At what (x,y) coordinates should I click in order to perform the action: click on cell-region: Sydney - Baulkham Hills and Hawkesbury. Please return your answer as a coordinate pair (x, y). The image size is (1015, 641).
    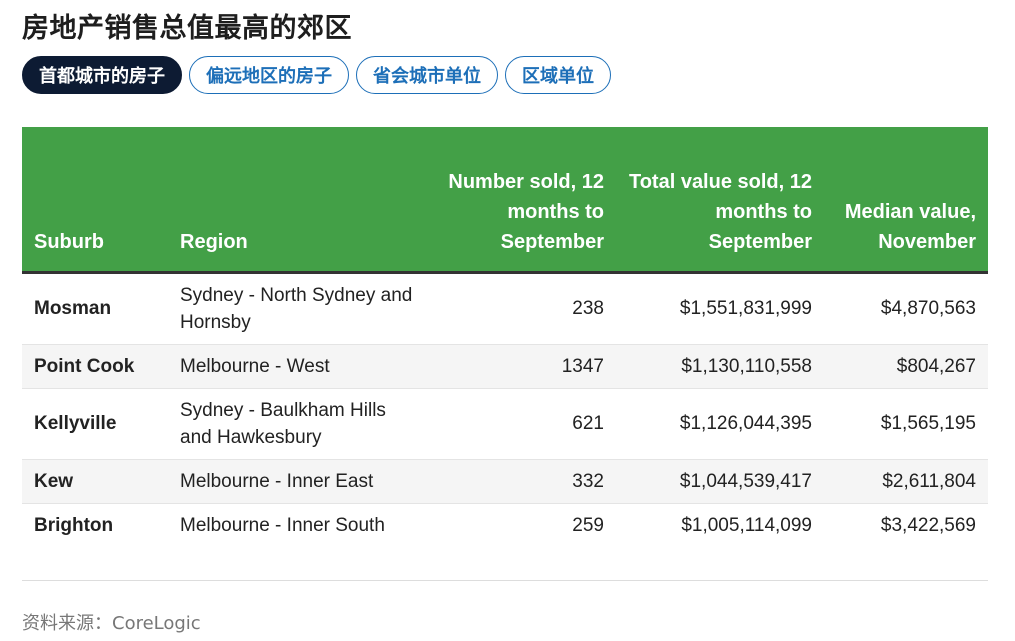
    Looking at the image, I should click on (283, 423).